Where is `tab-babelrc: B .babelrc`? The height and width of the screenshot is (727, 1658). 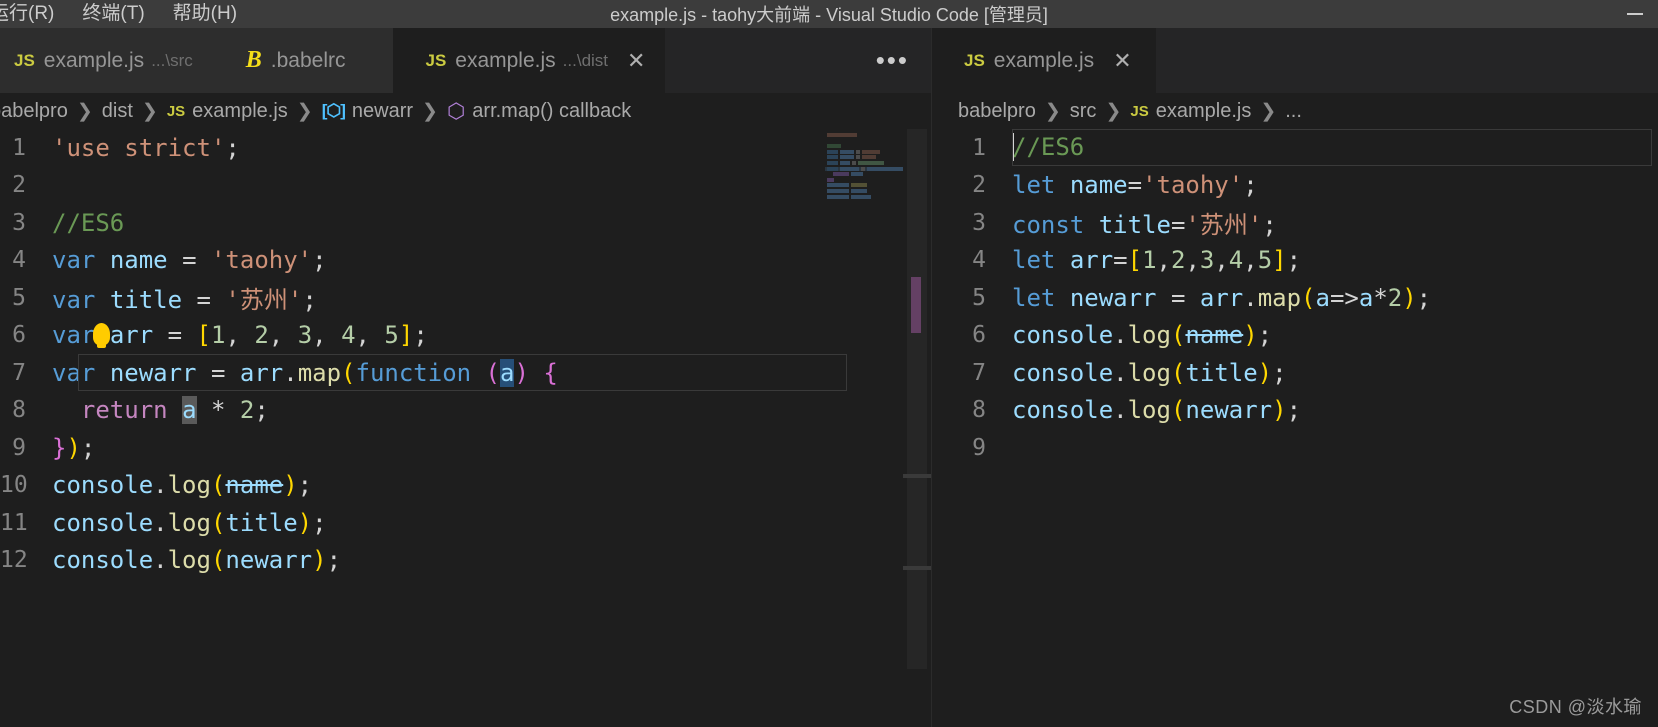
tab-babelrc: B .babelrc is located at coordinates (301, 60).